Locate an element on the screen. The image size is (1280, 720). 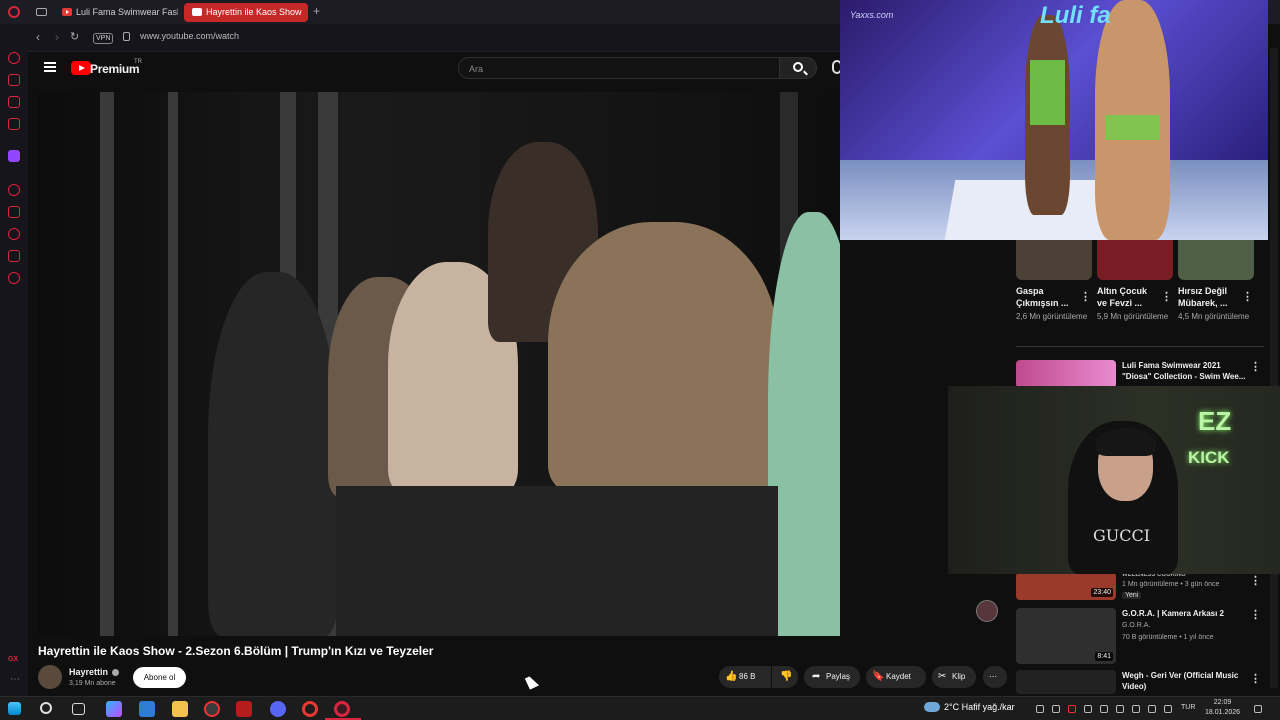
discord-icon is located at coordinates (278, 709).